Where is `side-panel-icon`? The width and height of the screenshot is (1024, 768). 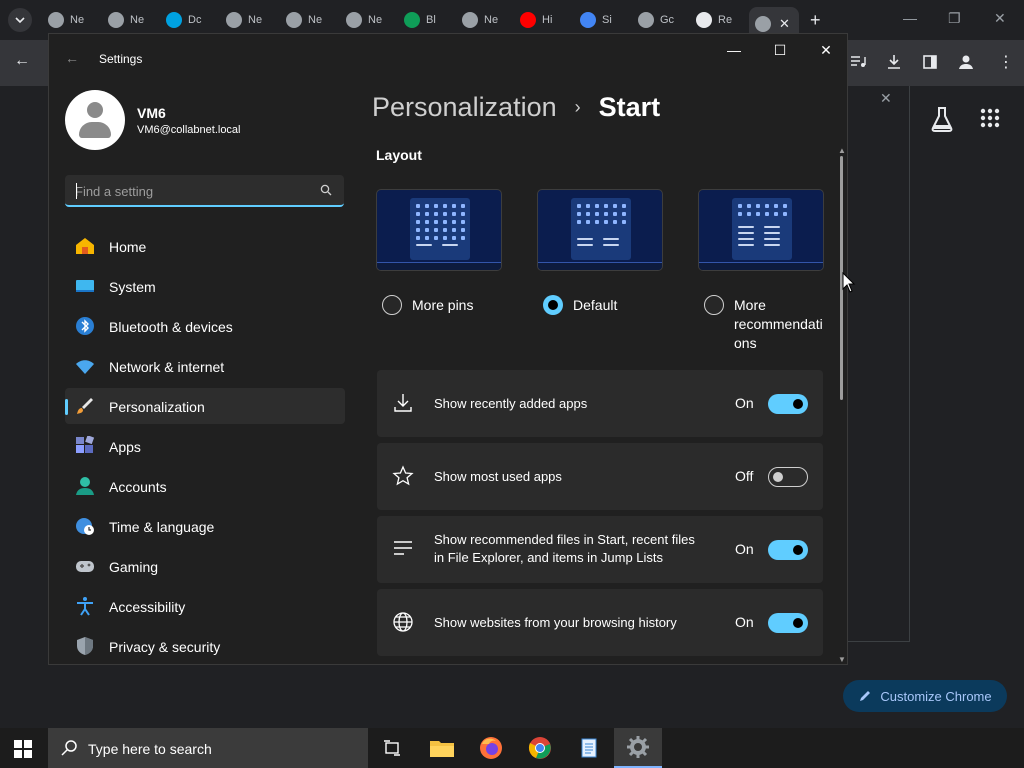
side-panel-icon is located at coordinates (930, 62).